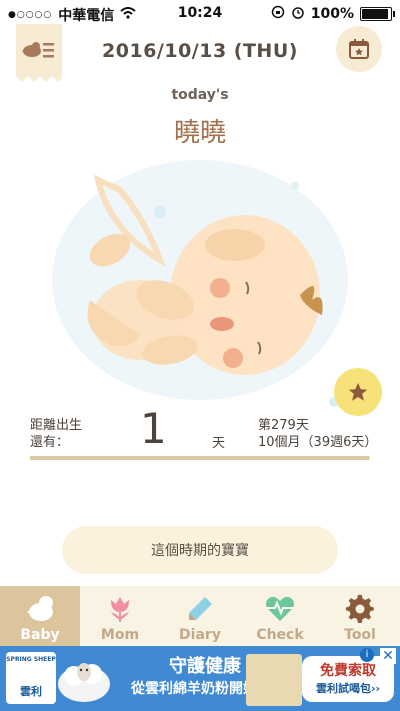 The image size is (400, 711). I want to click on pencil-icon, so click(200, 609).